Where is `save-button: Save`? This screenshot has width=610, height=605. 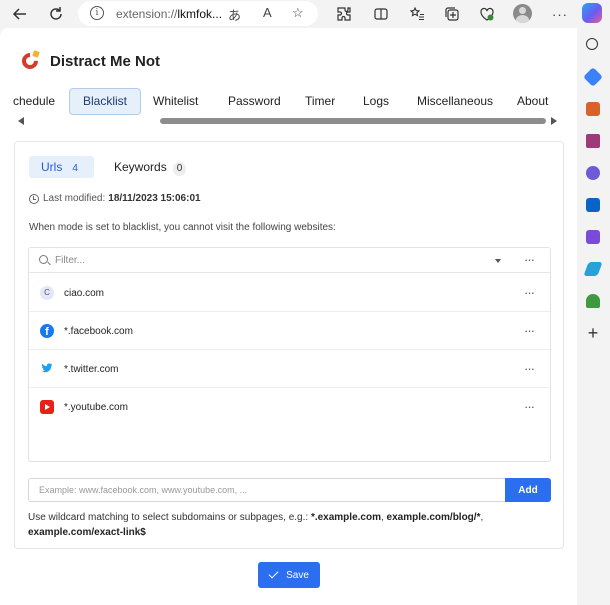 save-button: Save is located at coordinates (289, 575).